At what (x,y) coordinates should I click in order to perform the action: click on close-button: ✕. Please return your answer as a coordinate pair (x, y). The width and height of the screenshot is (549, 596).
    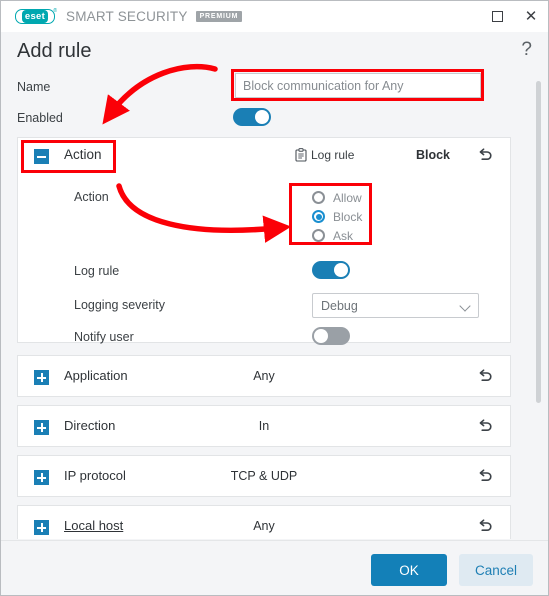
    Looking at the image, I should click on (531, 16).